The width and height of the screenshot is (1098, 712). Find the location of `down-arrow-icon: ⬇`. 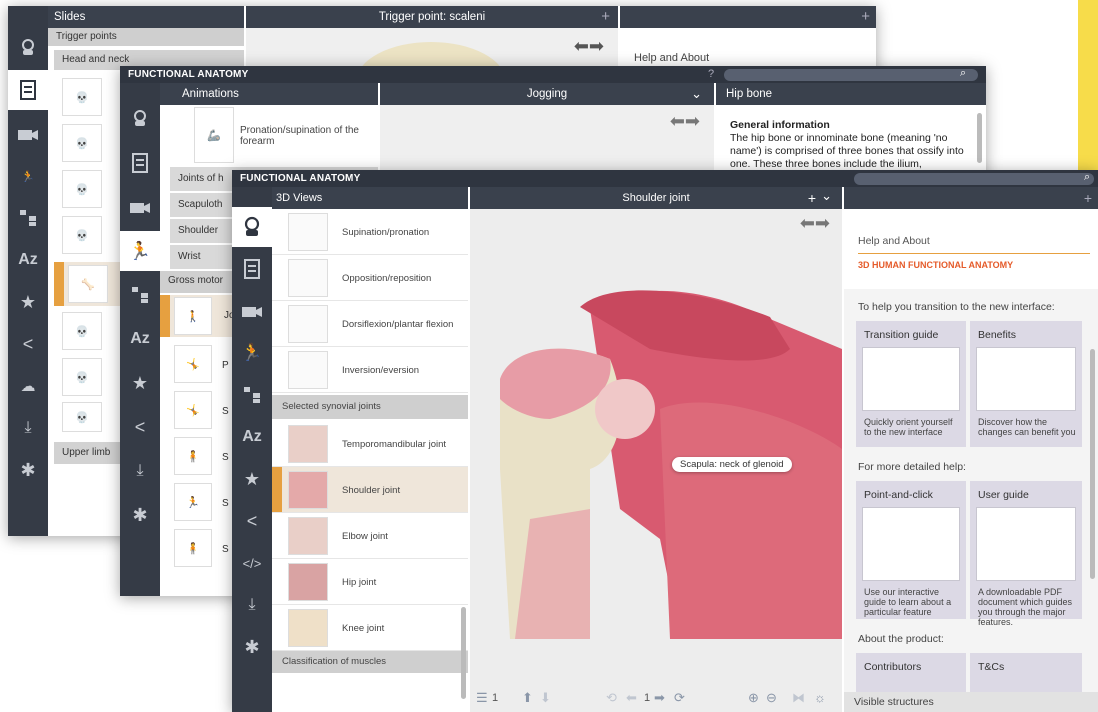

down-arrow-icon: ⬇ is located at coordinates (545, 698).